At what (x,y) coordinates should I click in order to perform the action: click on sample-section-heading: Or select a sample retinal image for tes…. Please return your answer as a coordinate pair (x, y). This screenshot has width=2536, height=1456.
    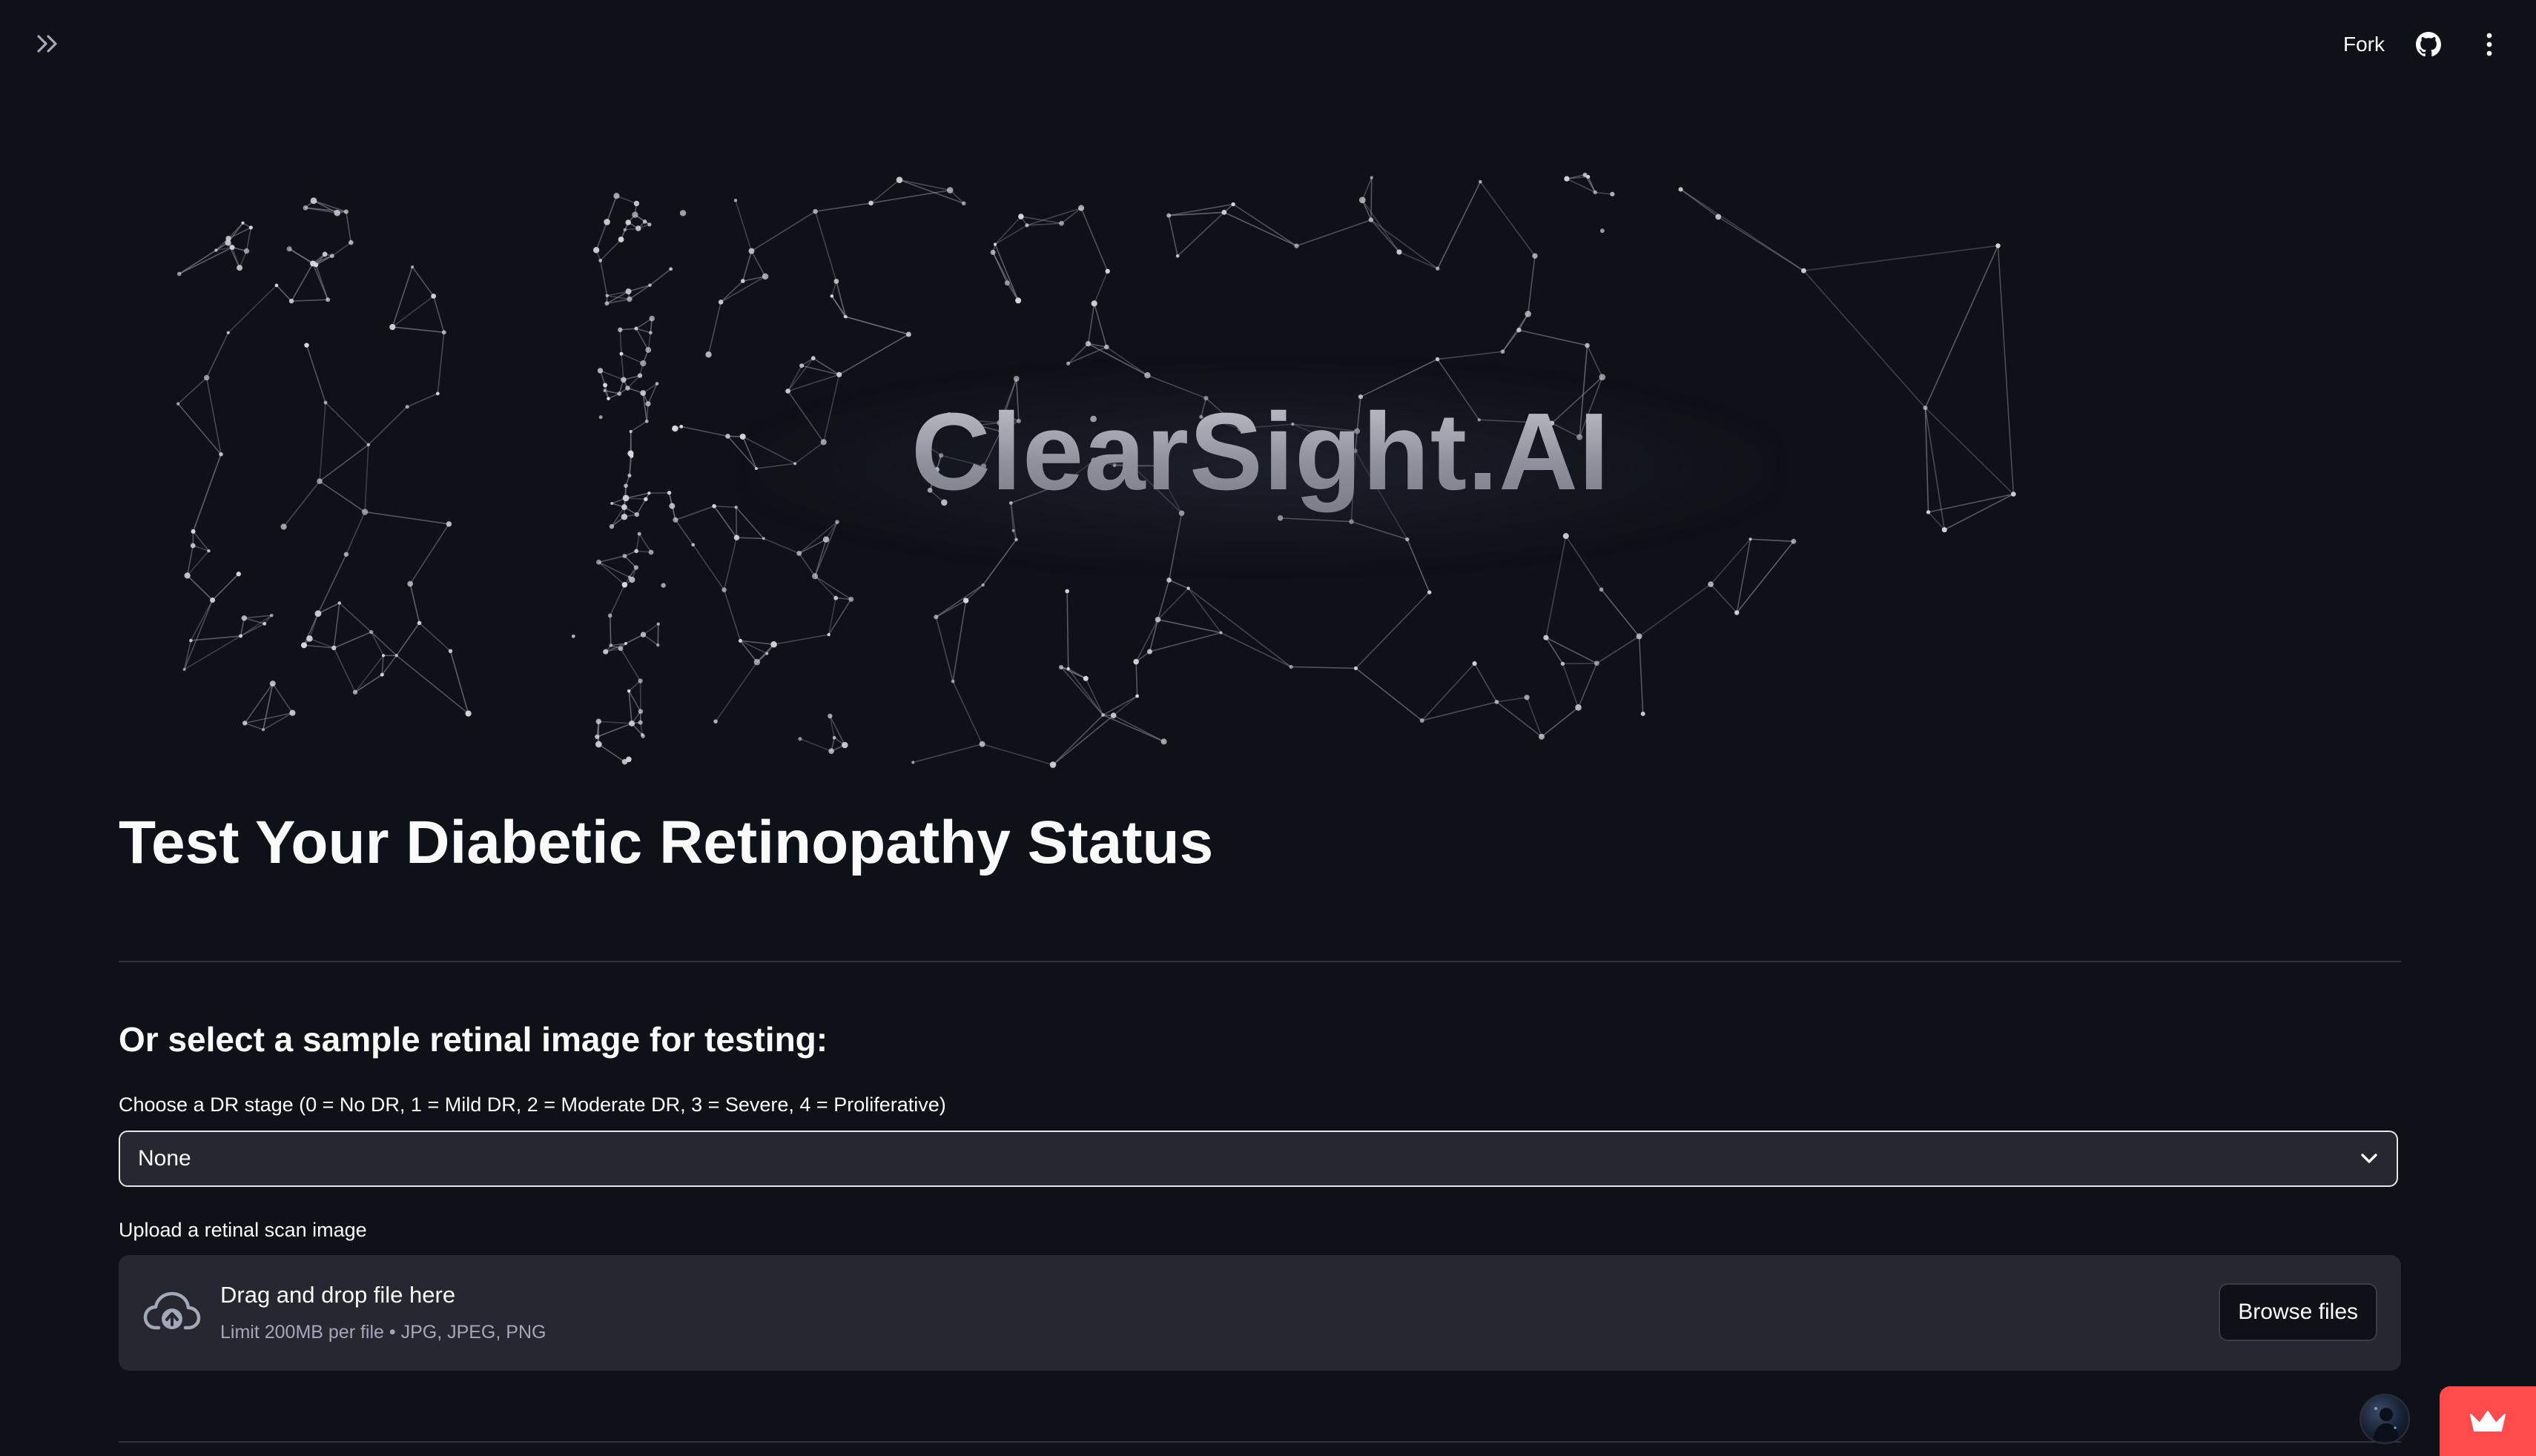
    Looking at the image, I should click on (474, 1039).